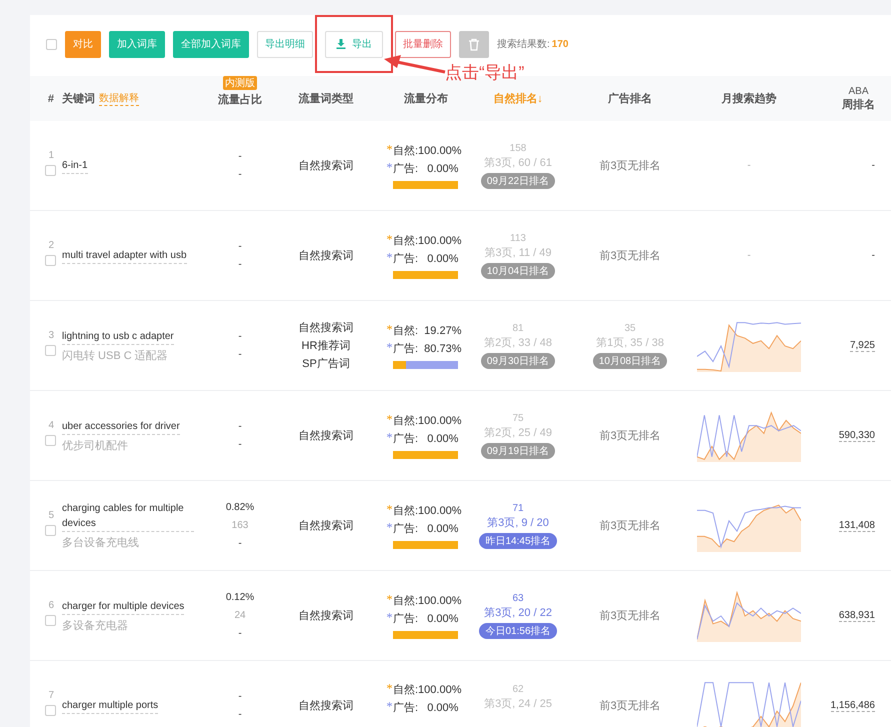 This screenshot has width=891, height=727. I want to click on aba-rank: 131,408, so click(856, 526).